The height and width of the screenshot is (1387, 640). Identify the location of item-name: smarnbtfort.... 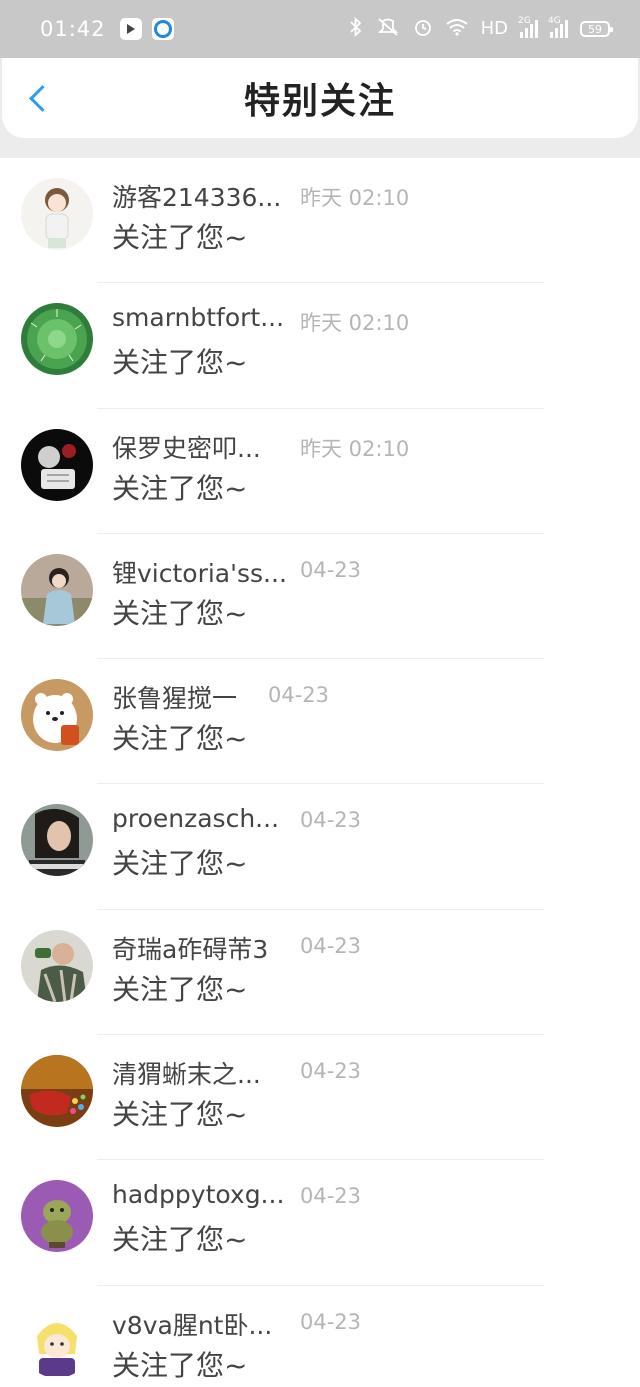
(198, 318).